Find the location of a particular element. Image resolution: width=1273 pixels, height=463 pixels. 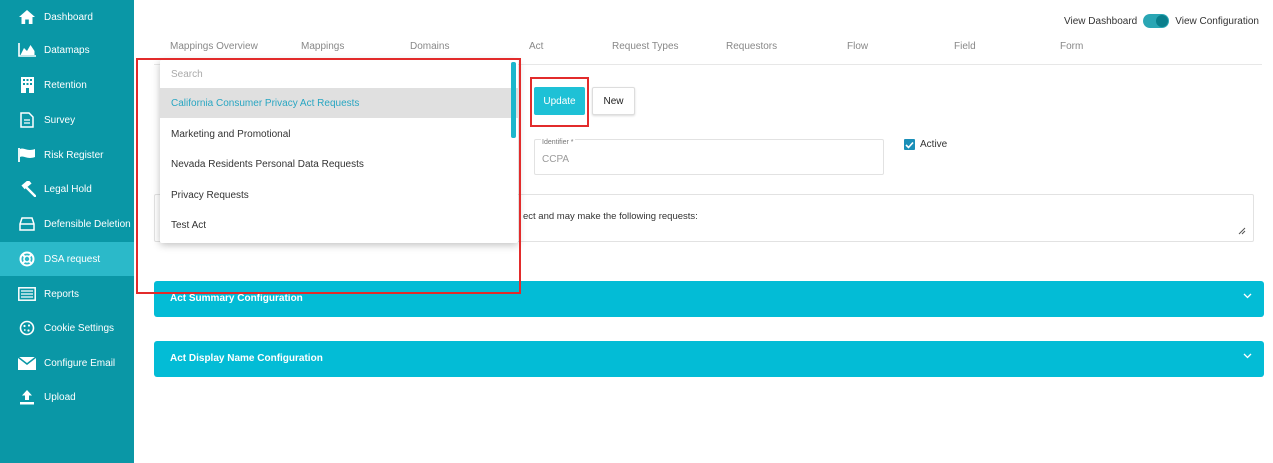

tab-domains: Domains is located at coordinates (429, 46).